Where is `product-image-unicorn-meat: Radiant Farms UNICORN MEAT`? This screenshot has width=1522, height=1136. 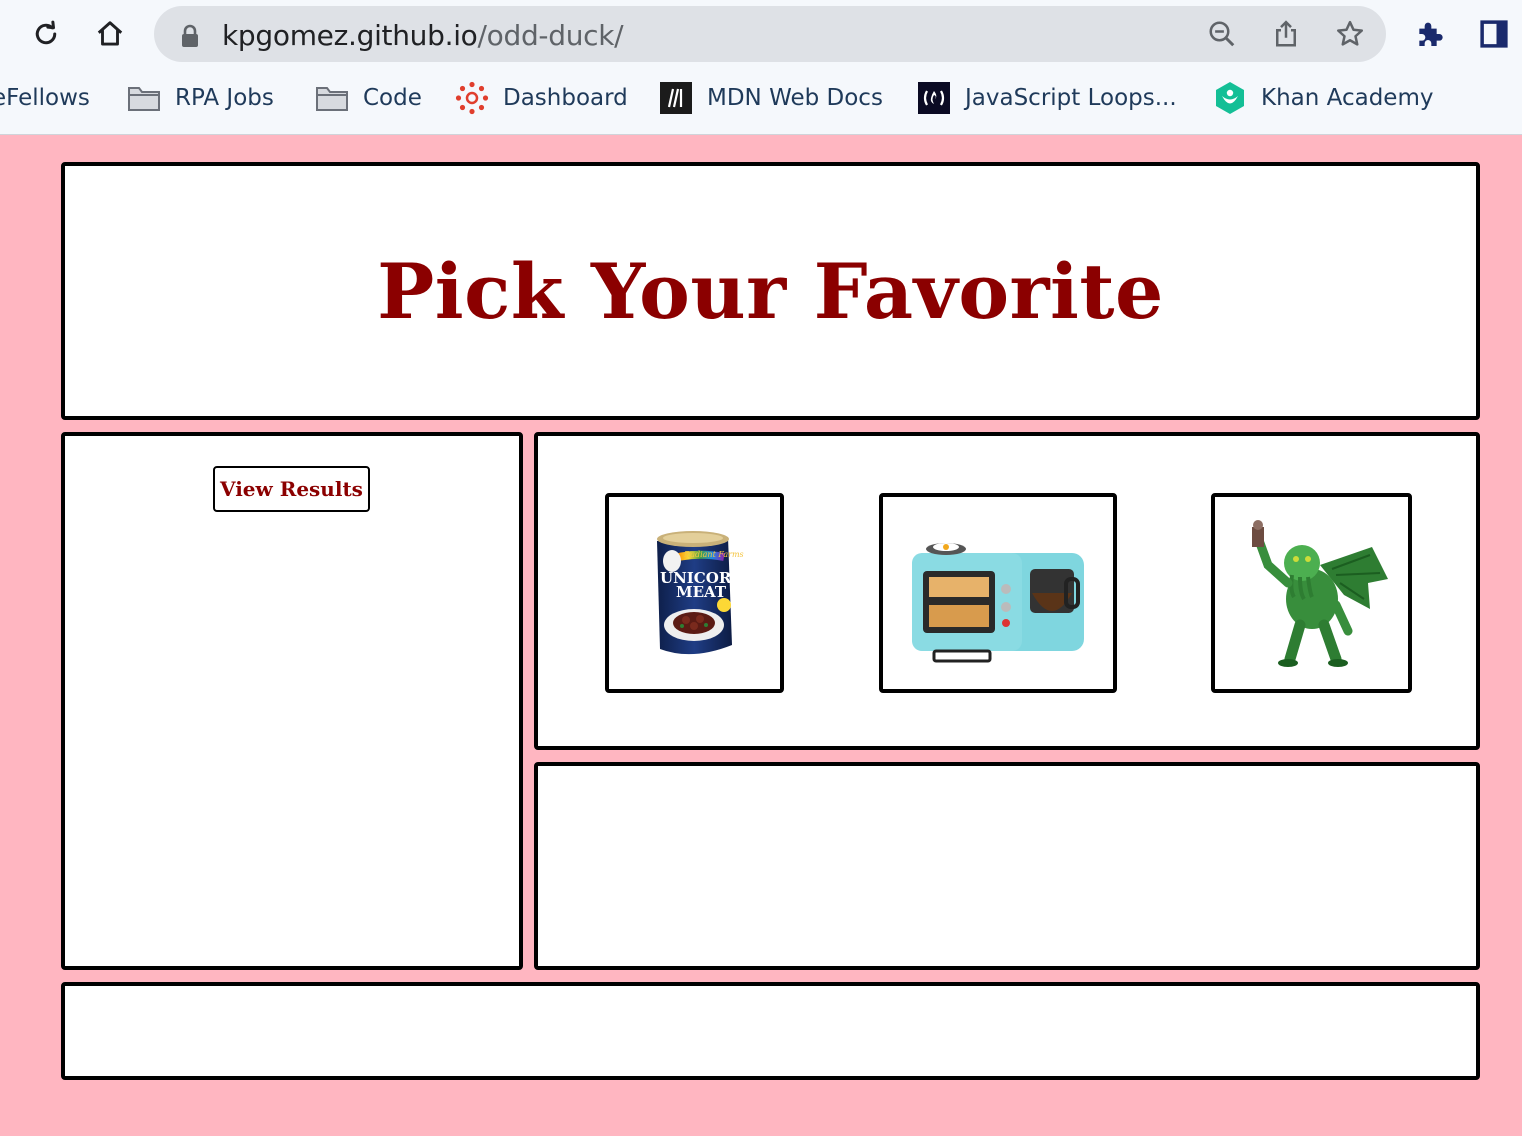 product-image-unicorn-meat: Radiant Farms UNICORN MEAT is located at coordinates (694, 593).